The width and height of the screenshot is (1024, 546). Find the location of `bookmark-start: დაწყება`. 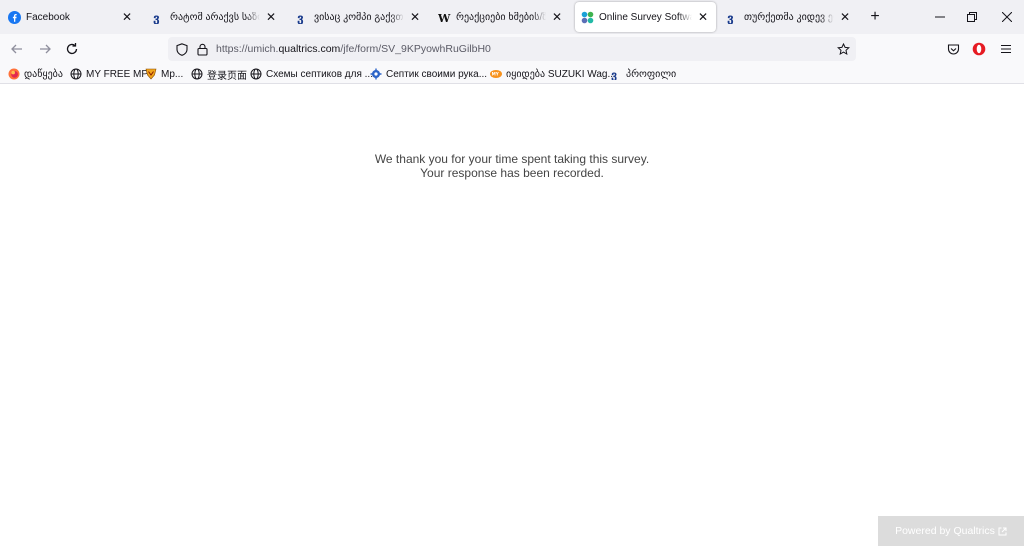

bookmark-start: დაწყება is located at coordinates (35, 74).